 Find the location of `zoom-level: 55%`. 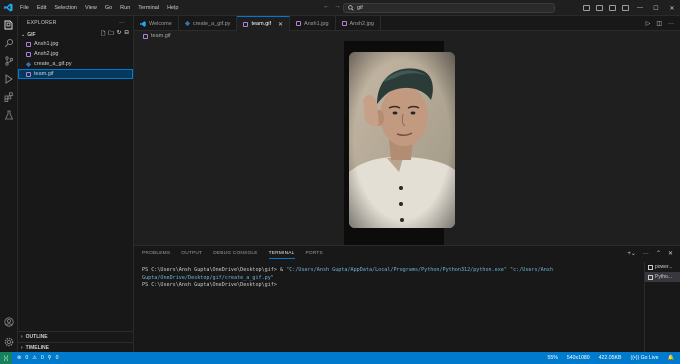

zoom-level: 55% is located at coordinates (552, 358).